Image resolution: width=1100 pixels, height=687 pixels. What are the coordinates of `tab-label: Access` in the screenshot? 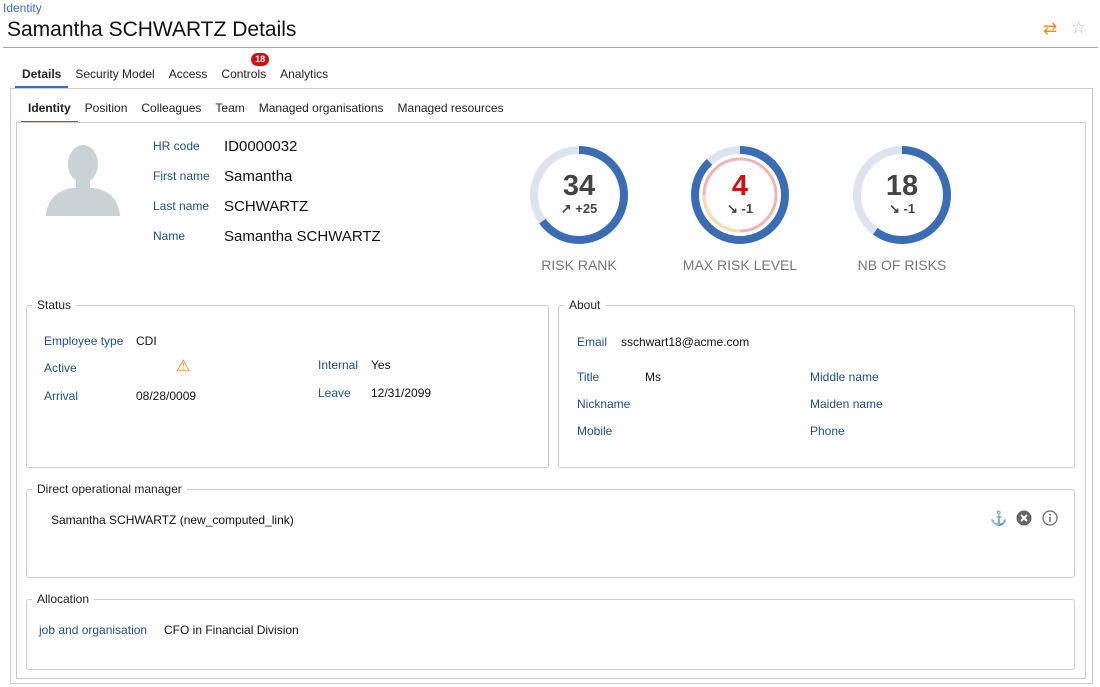 It's located at (188, 74).